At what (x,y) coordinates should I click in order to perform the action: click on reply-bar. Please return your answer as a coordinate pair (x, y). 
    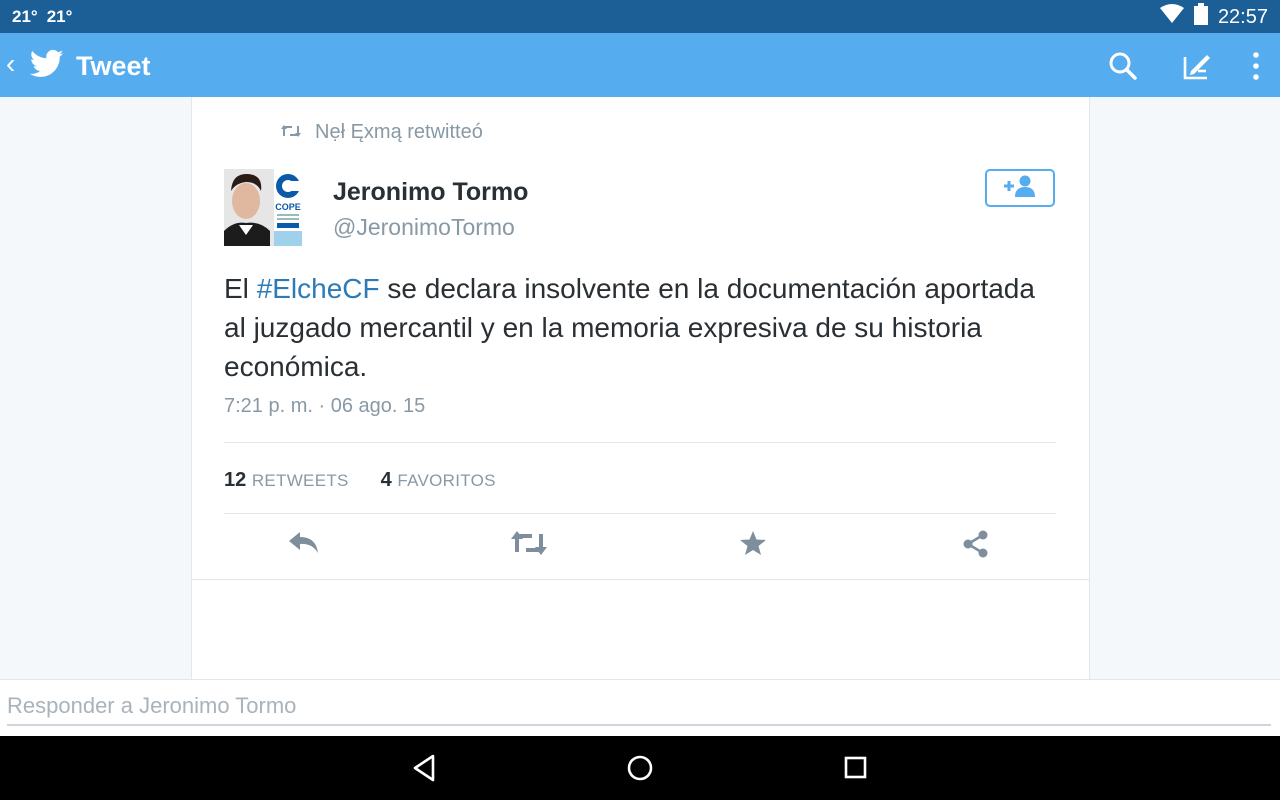
    Looking at the image, I should click on (640, 707).